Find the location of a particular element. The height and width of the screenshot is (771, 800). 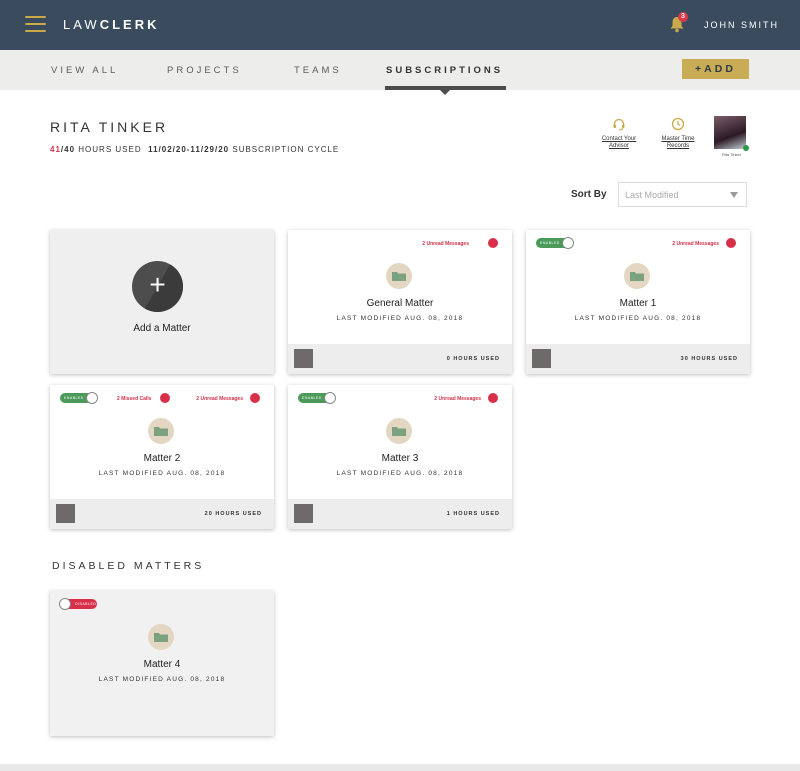

chevron-down-icon is located at coordinates (734, 195).